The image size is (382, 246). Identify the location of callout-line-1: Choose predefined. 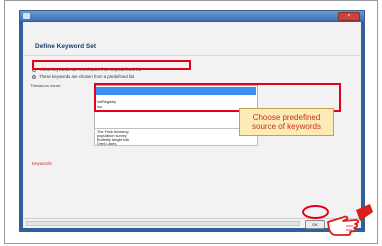
(286, 117).